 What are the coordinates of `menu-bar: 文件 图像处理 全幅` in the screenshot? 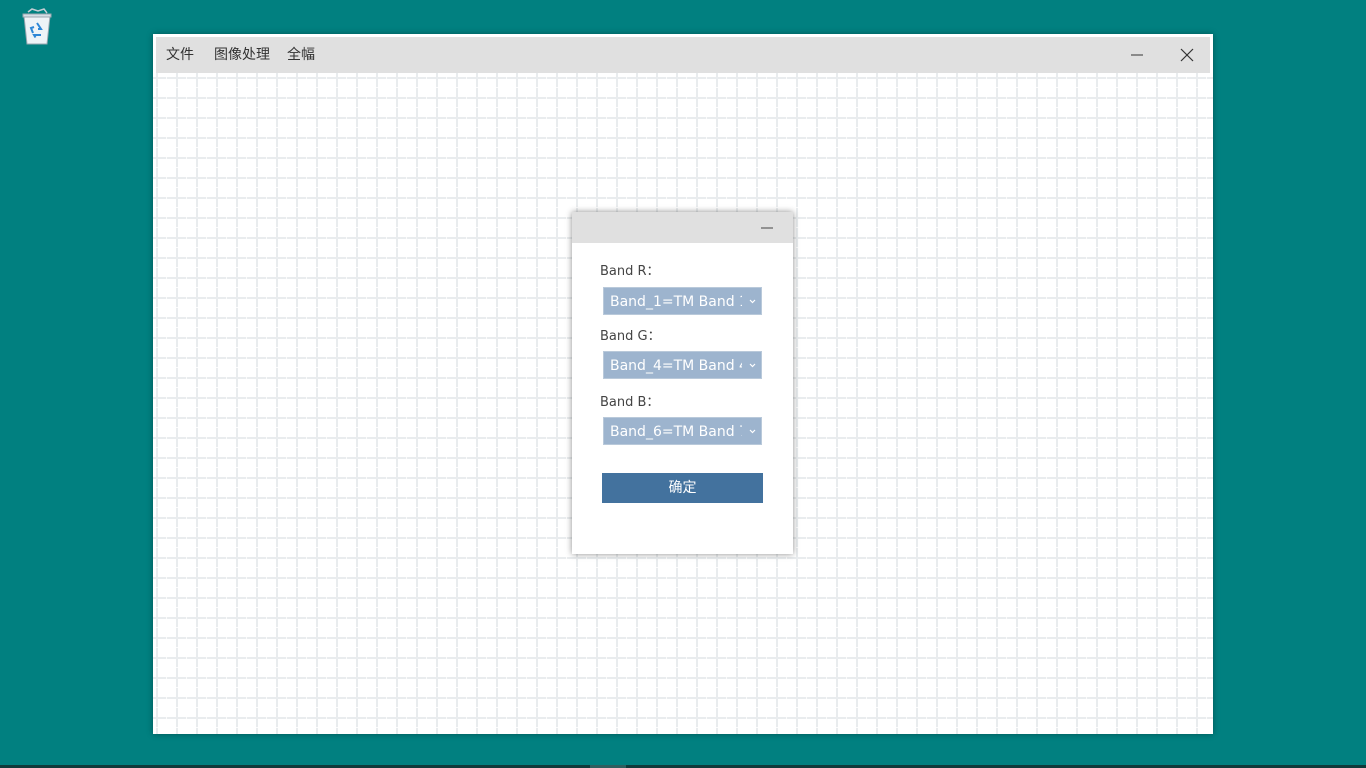 It's located at (683, 55).